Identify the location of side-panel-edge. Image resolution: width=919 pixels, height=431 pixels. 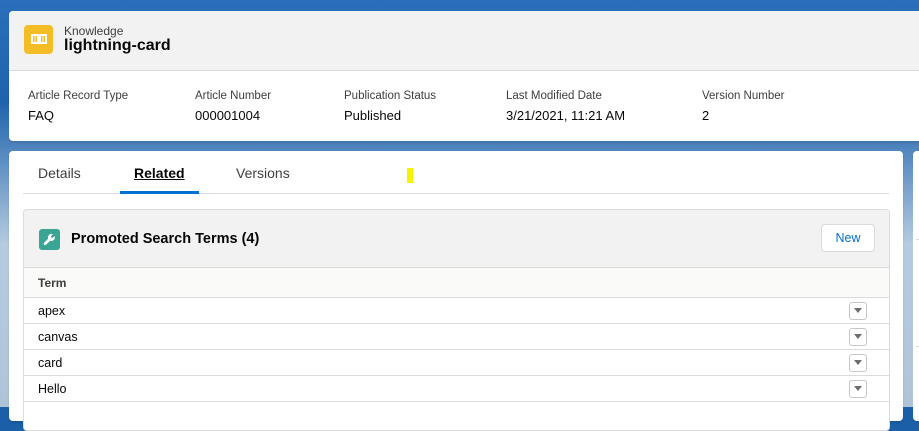
(916, 286).